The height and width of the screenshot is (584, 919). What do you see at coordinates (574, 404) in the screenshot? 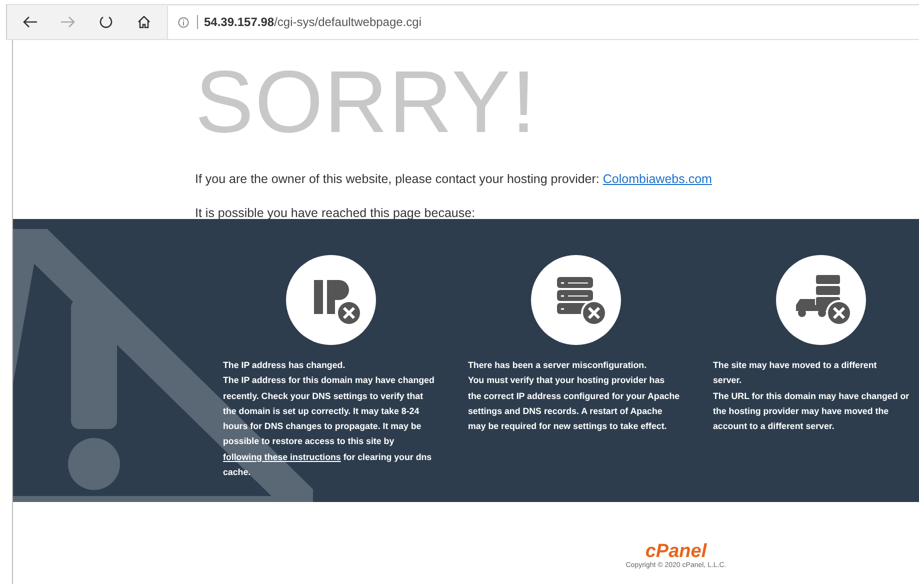
I see `reason-text: You must verify that your hosting provider has the correct IP address configured for your Apache settings and DNS records. A restart of Apache may be required for new settings to take effect.` at bounding box center [574, 404].